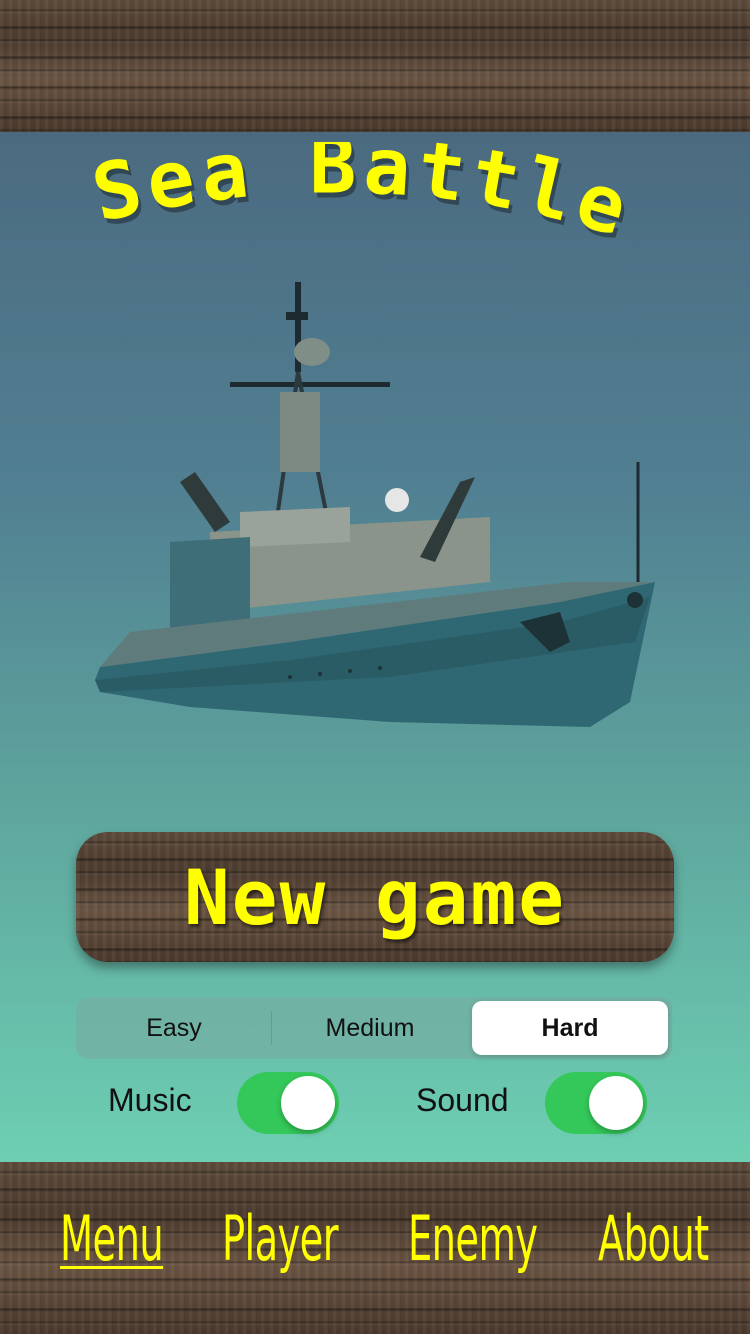  Describe the element at coordinates (280, 1238) in the screenshot. I see `tab-player: Player` at that location.